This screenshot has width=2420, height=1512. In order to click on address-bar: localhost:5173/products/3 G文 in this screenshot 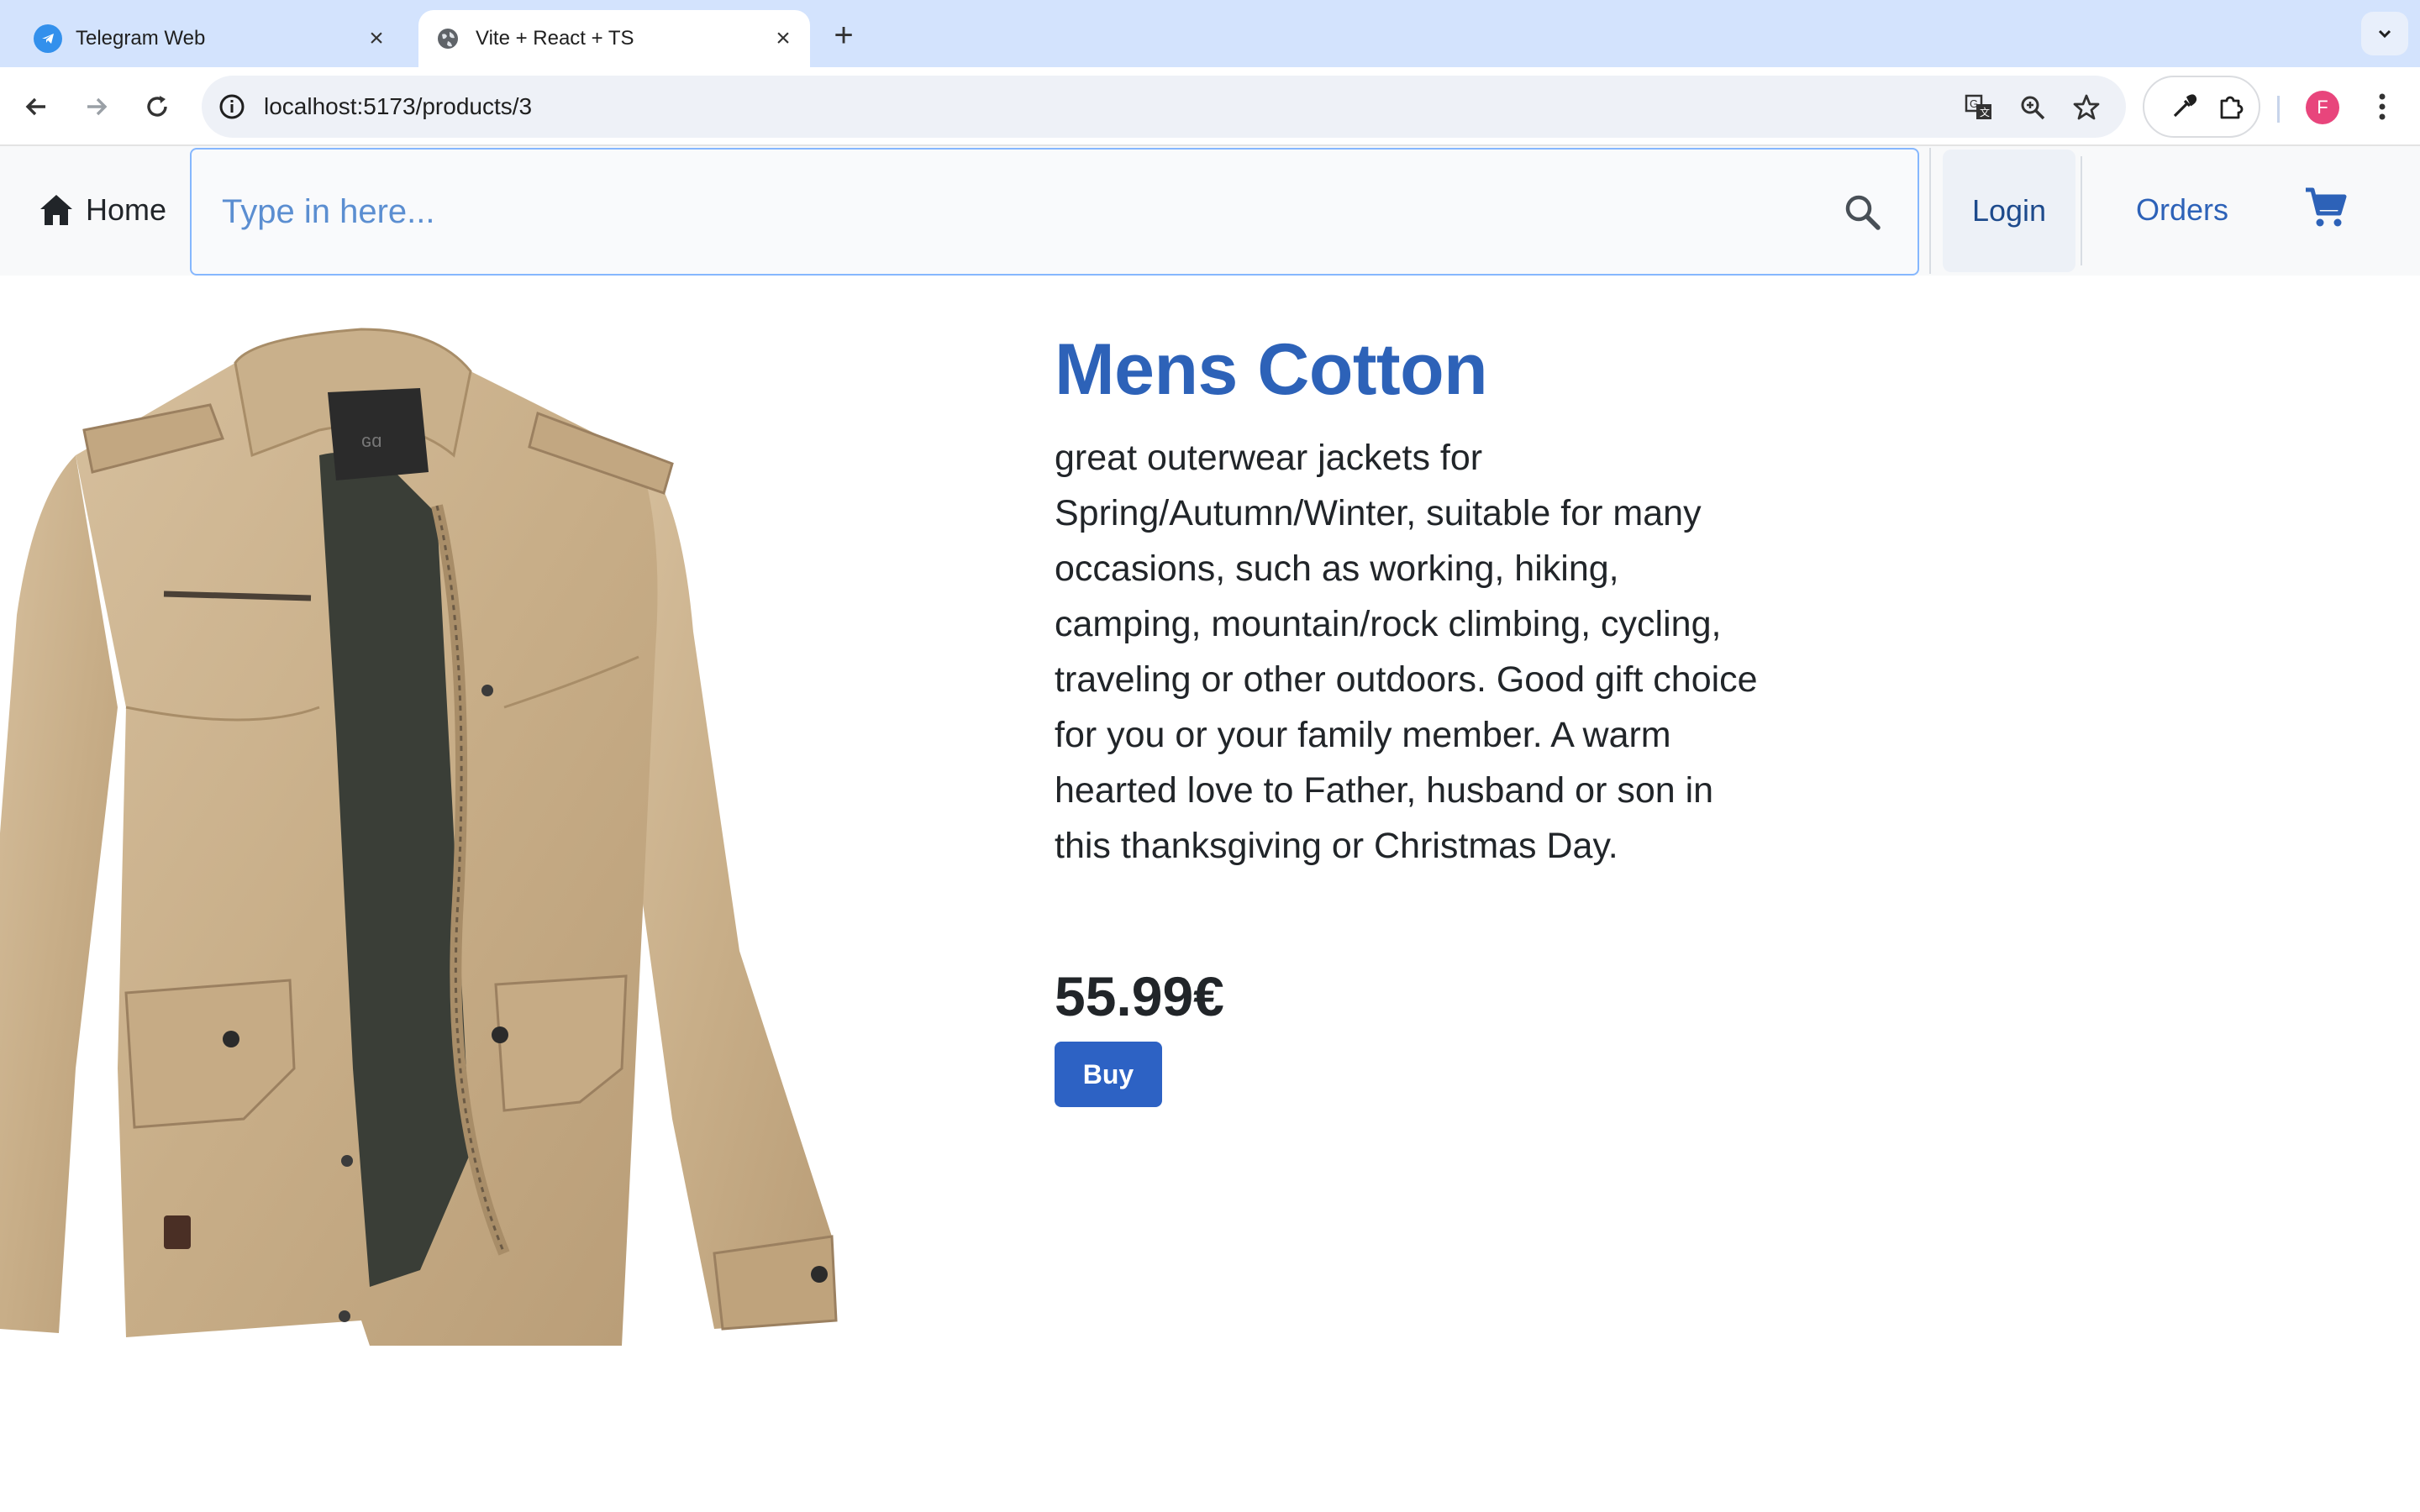, I will do `click(1164, 107)`.